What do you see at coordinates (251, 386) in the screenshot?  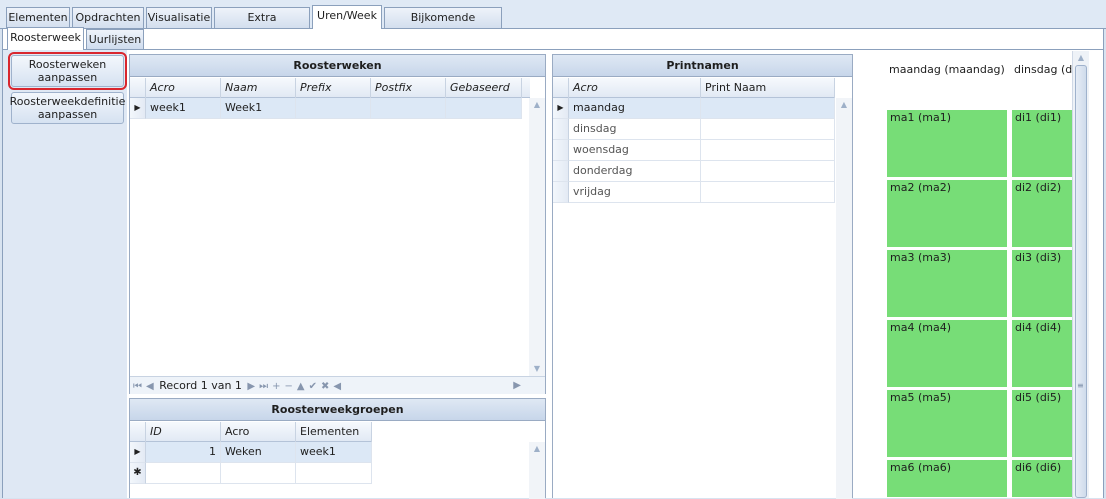 I see `next-record-icon: ▶` at bounding box center [251, 386].